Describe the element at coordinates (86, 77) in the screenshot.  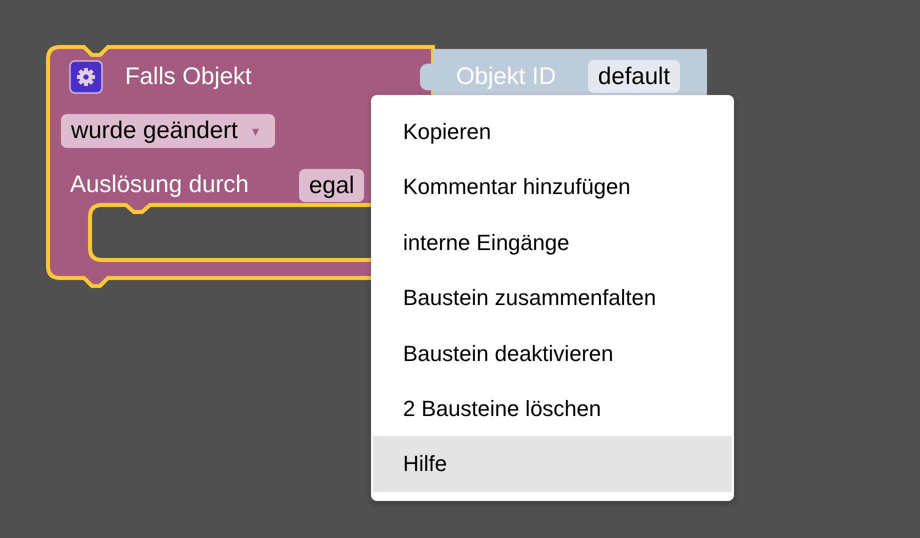
I see `gear-icon` at that location.